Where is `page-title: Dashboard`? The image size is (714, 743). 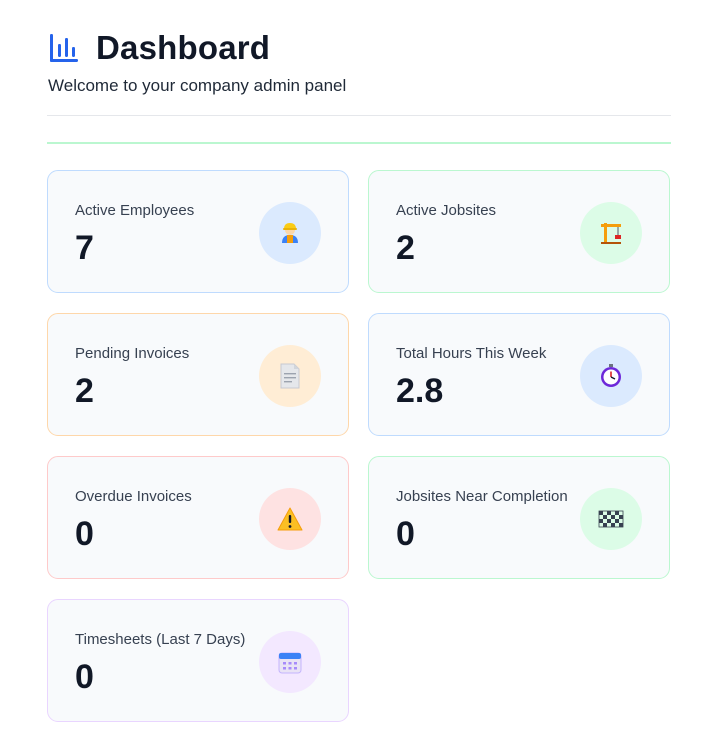
page-title: Dashboard is located at coordinates (183, 47).